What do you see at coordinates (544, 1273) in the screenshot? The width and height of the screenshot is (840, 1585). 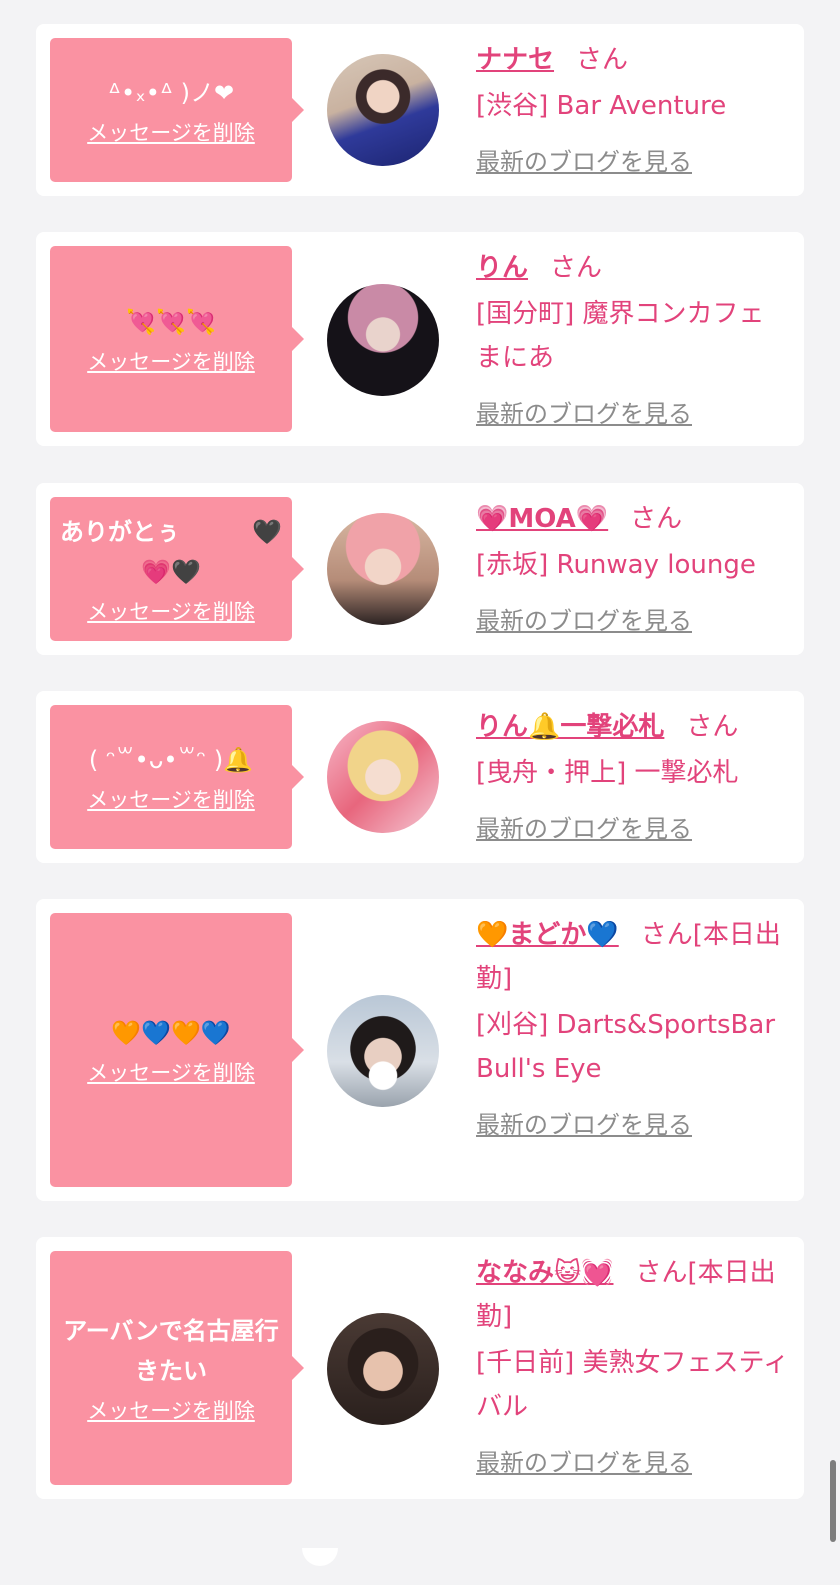 I see `cast-name-link: ななみ😺💓` at bounding box center [544, 1273].